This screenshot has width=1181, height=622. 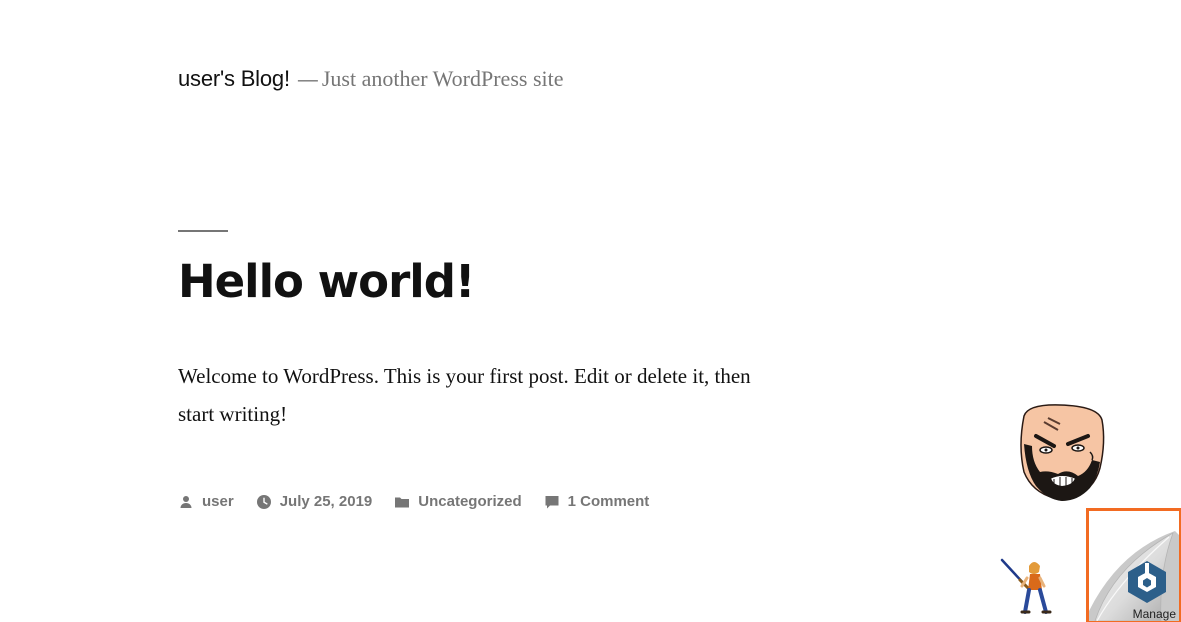 What do you see at coordinates (186, 502) in the screenshot?
I see `person-icon` at bounding box center [186, 502].